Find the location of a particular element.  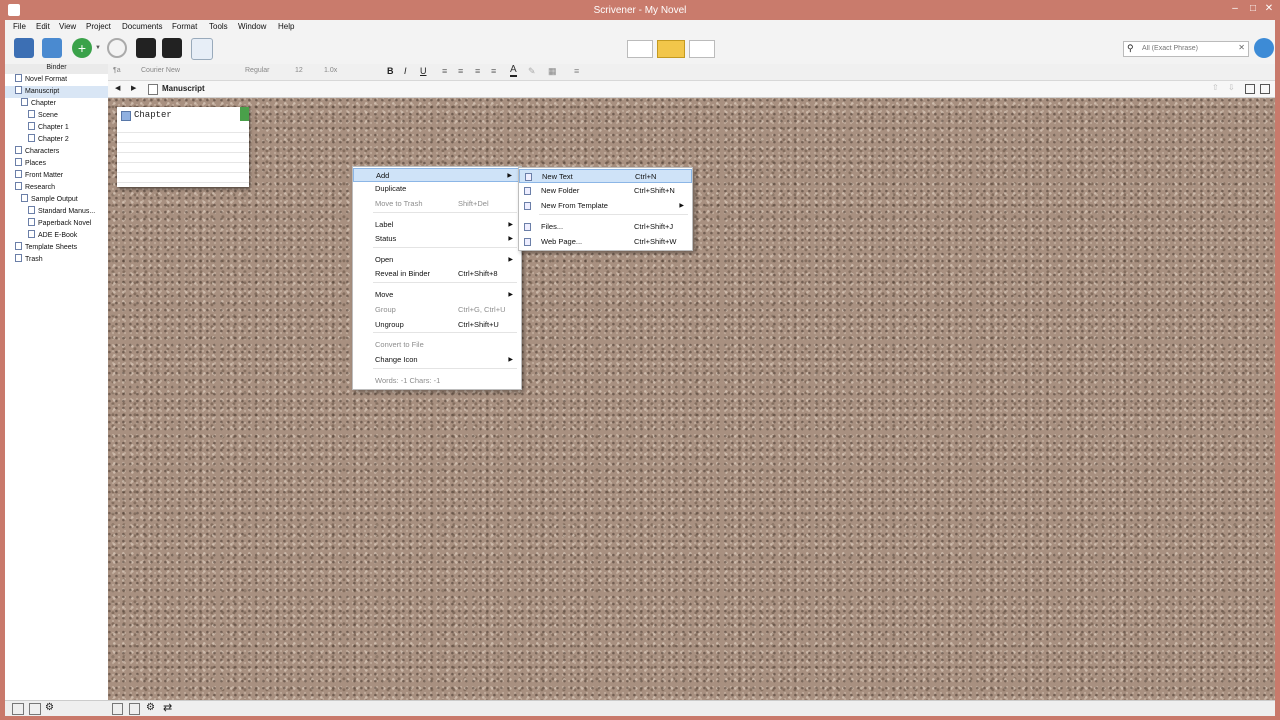

submenu-item-new-text: New Text Ctrl+N is located at coordinates (605, 176).